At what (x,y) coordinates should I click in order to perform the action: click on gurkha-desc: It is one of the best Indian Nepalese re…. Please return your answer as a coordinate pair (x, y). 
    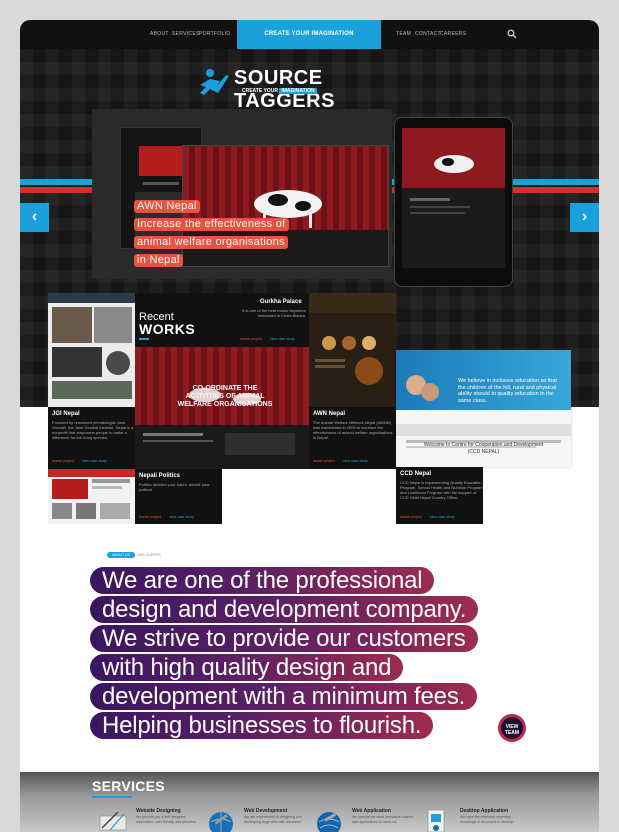
    Looking at the image, I should click on (274, 313).